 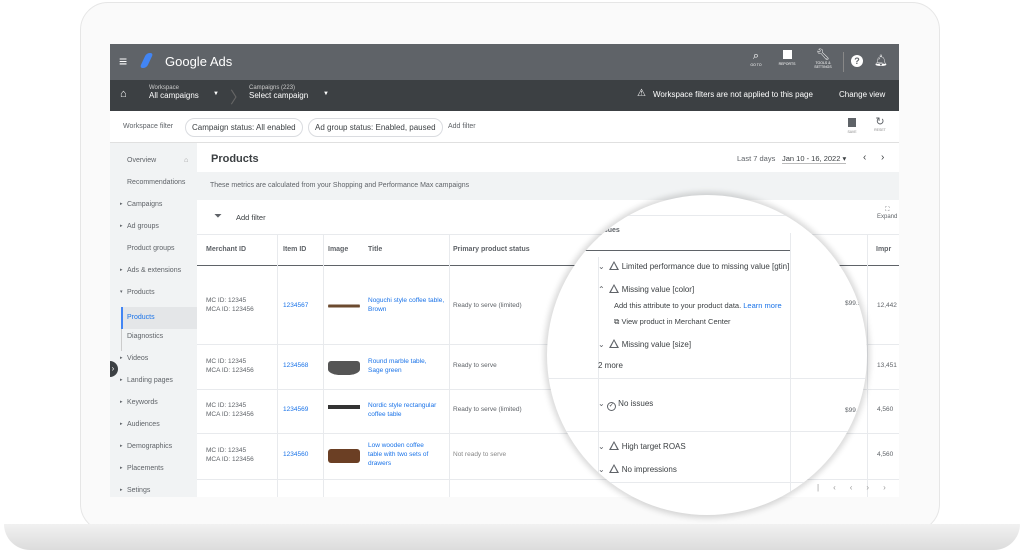 I want to click on view-in-merchant-center-link: ⧉ View product in Merchant Center, so click(x=672, y=322).